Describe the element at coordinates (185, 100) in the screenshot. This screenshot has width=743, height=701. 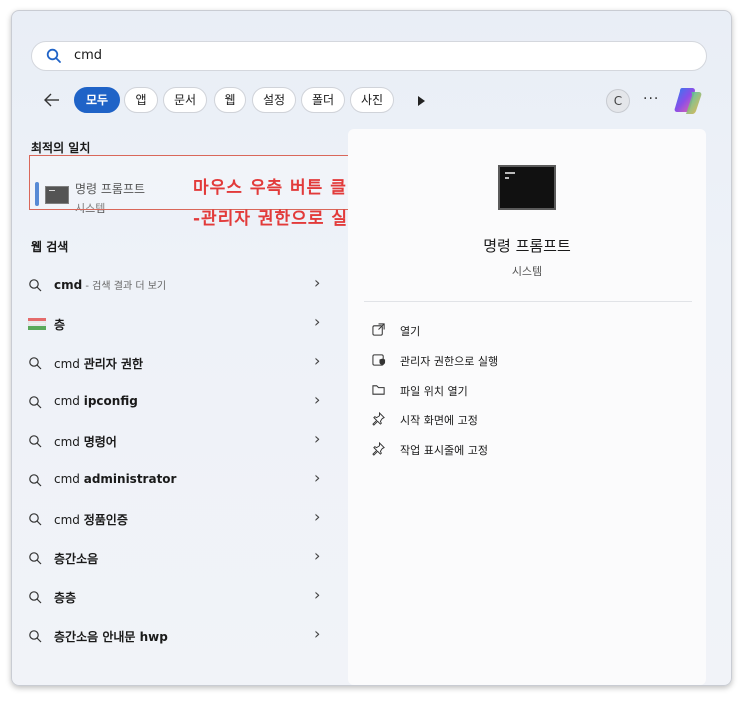
I see `filter-chip: 문서` at that location.